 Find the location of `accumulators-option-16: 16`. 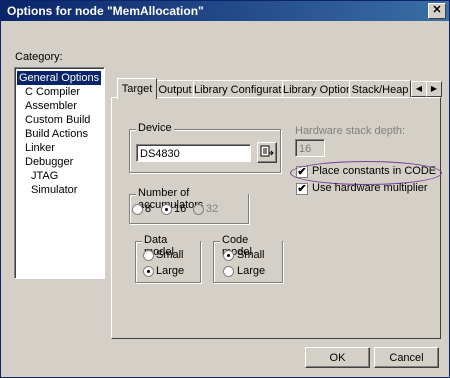

accumulators-option-16: 16 is located at coordinates (180, 209).